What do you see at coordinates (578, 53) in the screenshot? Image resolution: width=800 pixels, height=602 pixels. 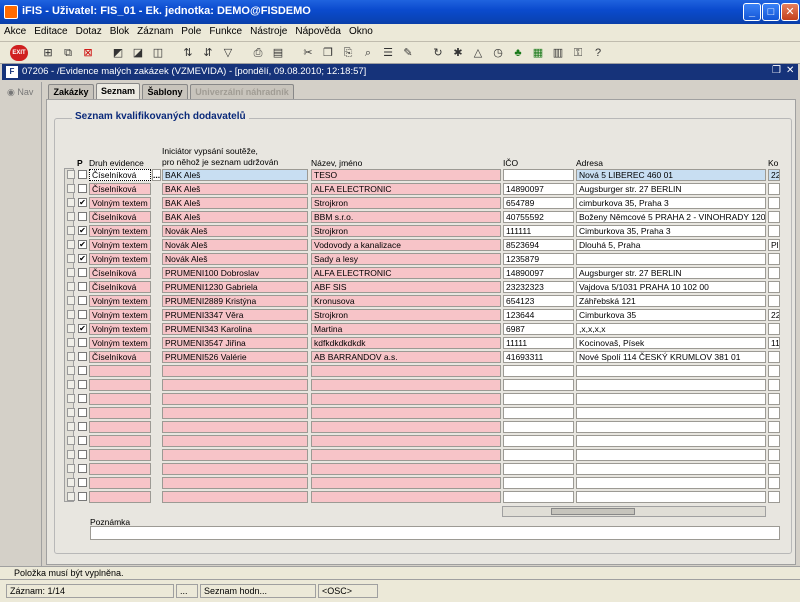 I see `key-icon: ⚿` at bounding box center [578, 53].